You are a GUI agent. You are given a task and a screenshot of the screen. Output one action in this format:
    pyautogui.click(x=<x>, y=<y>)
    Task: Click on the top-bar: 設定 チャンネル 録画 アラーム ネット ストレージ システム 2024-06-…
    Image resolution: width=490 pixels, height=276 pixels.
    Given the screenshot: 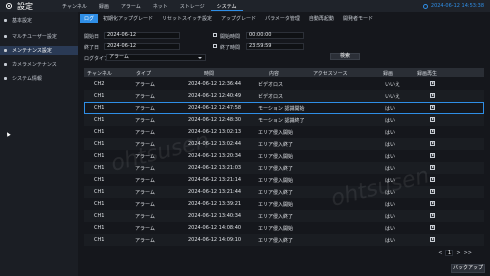 What is the action you would take?
    pyautogui.click(x=245, y=6)
    